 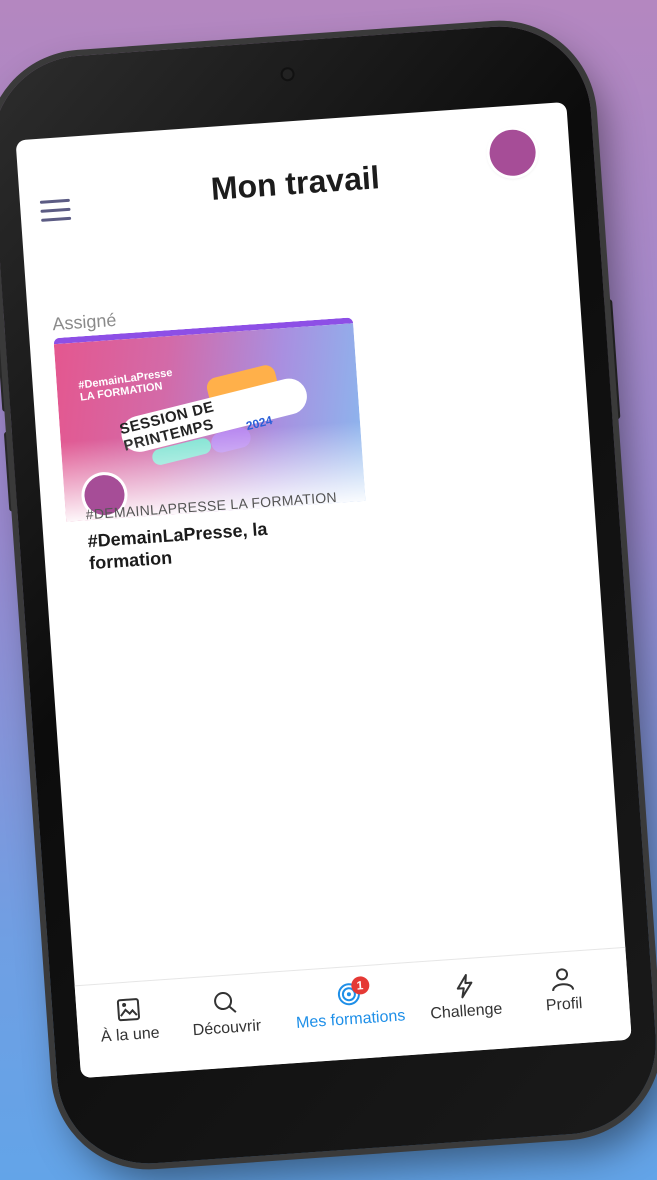 I want to click on tab-profil: Profil, so click(x=563, y=990).